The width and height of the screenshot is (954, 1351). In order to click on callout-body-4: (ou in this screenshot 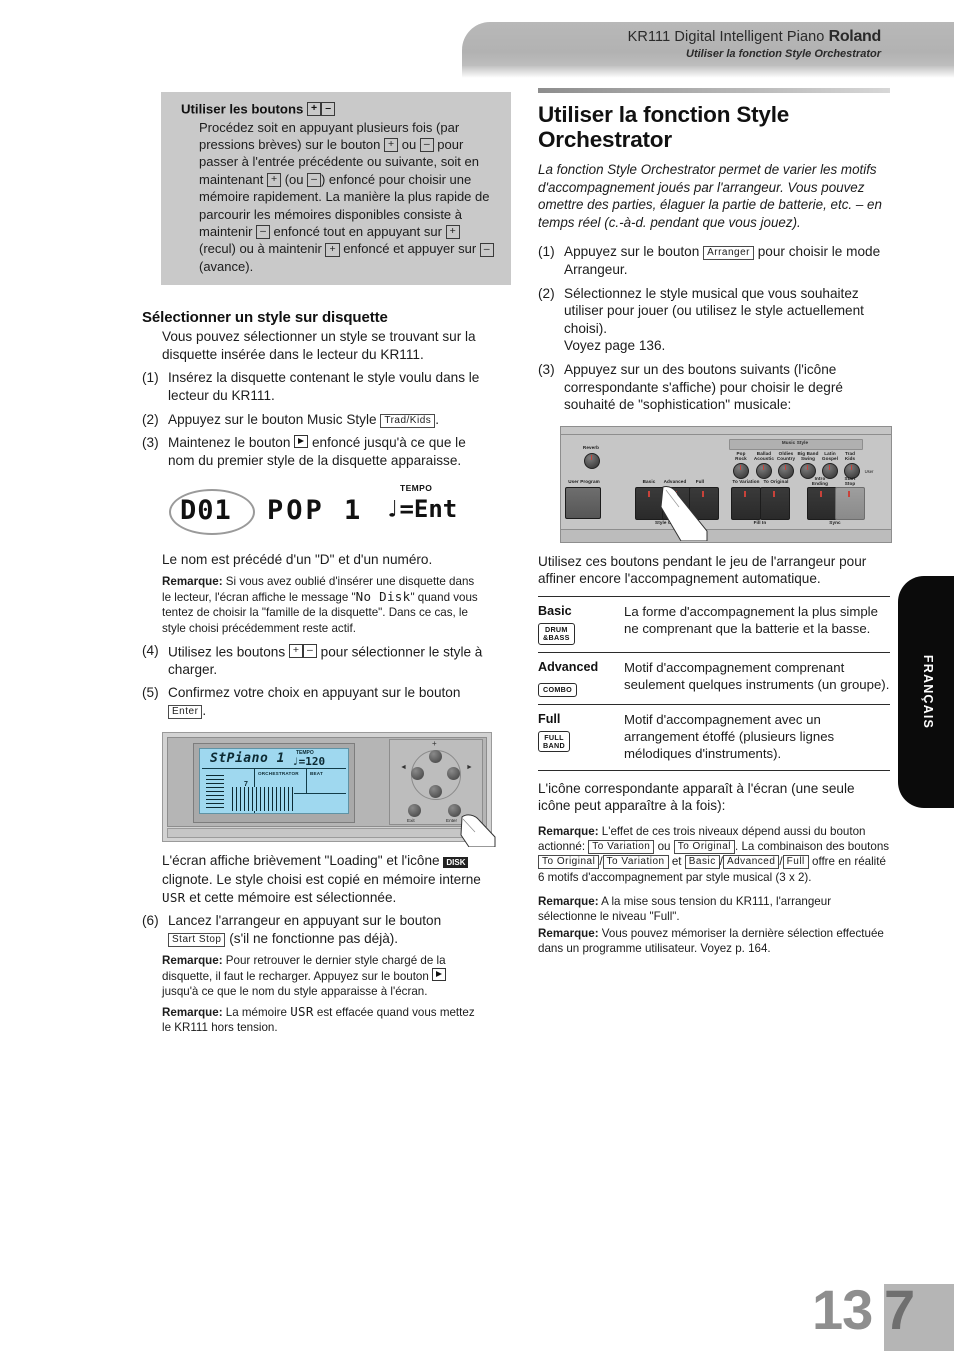, I will do `click(294, 179)`.